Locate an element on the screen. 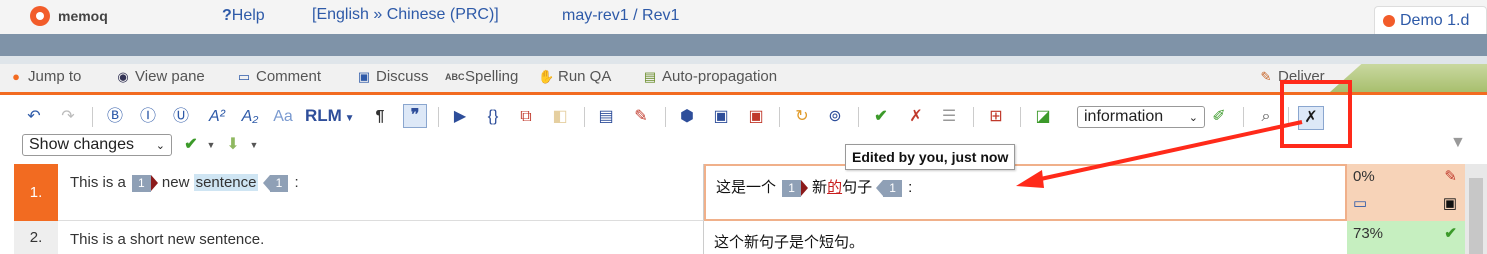  scrollbar-thumb is located at coordinates (1476, 216).